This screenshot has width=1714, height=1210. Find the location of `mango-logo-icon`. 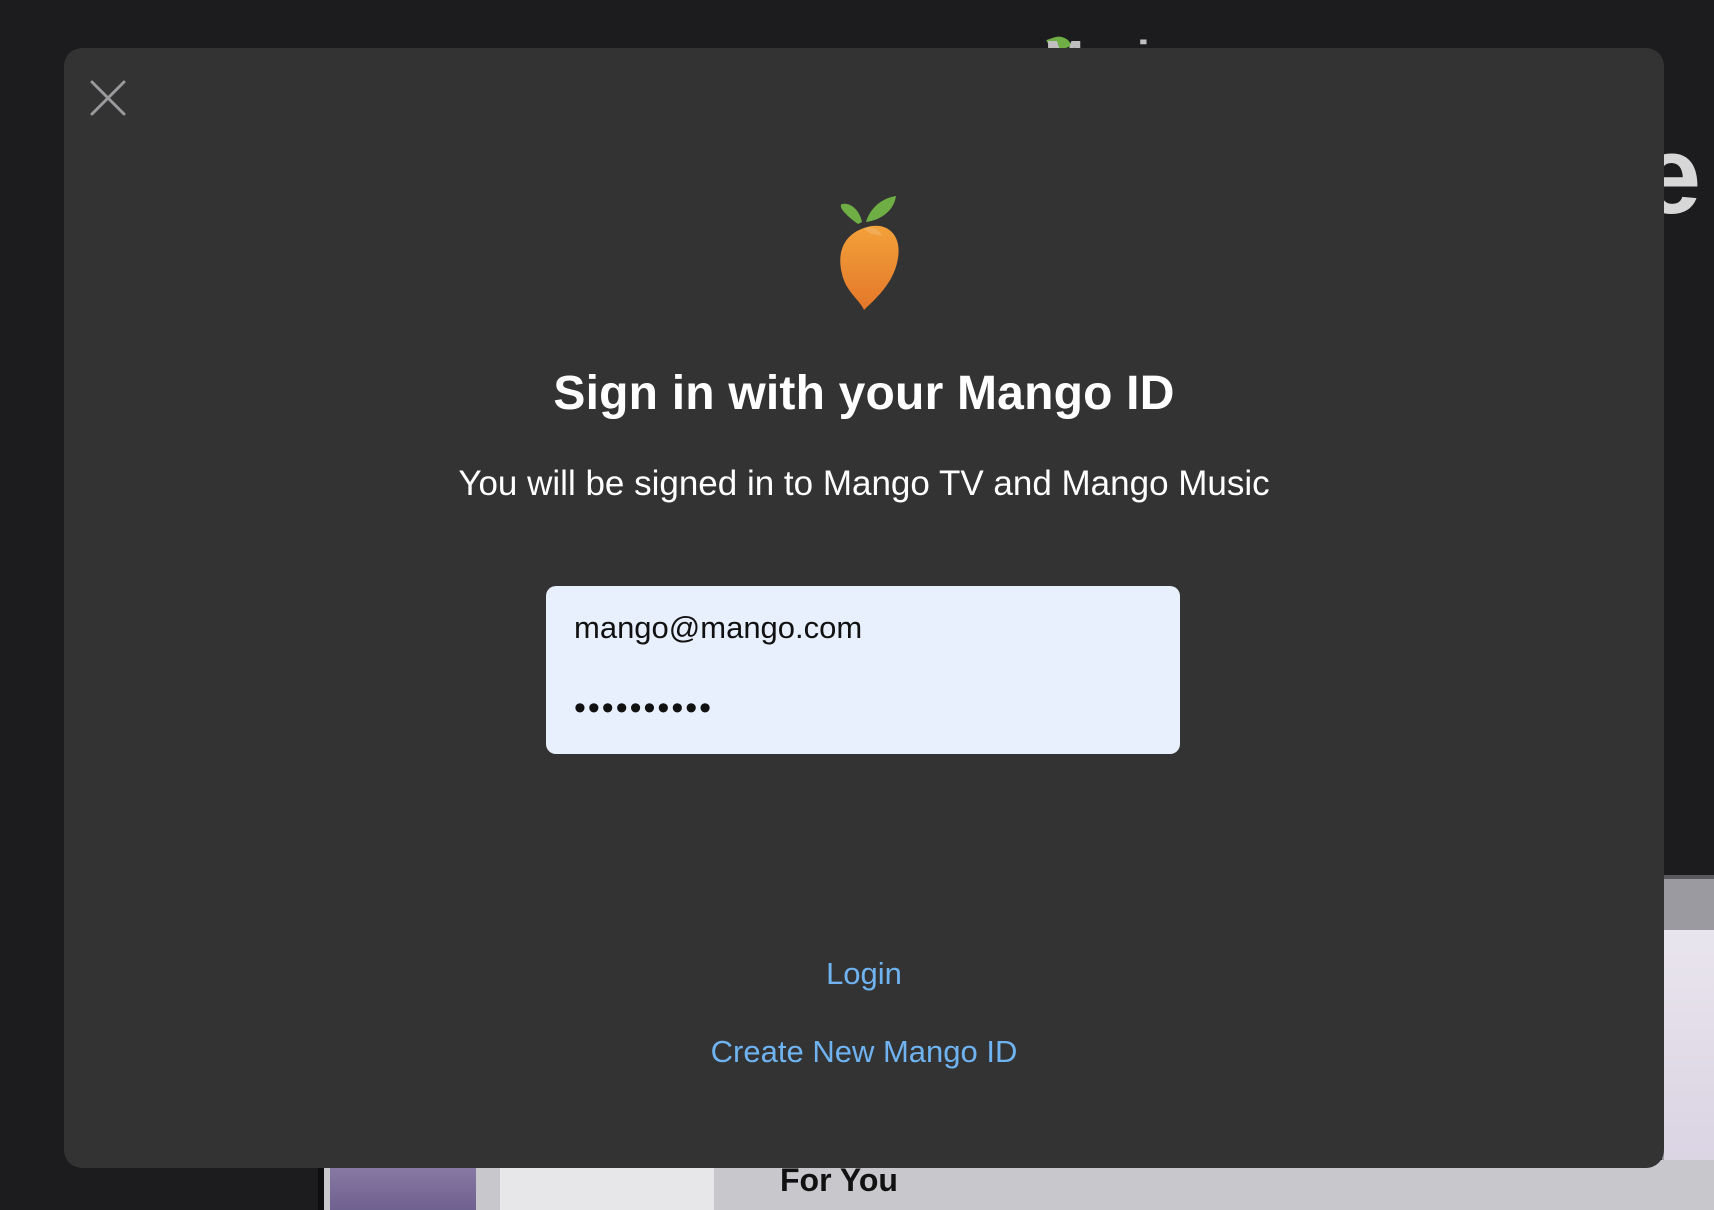

mango-logo-icon is located at coordinates (870, 251).